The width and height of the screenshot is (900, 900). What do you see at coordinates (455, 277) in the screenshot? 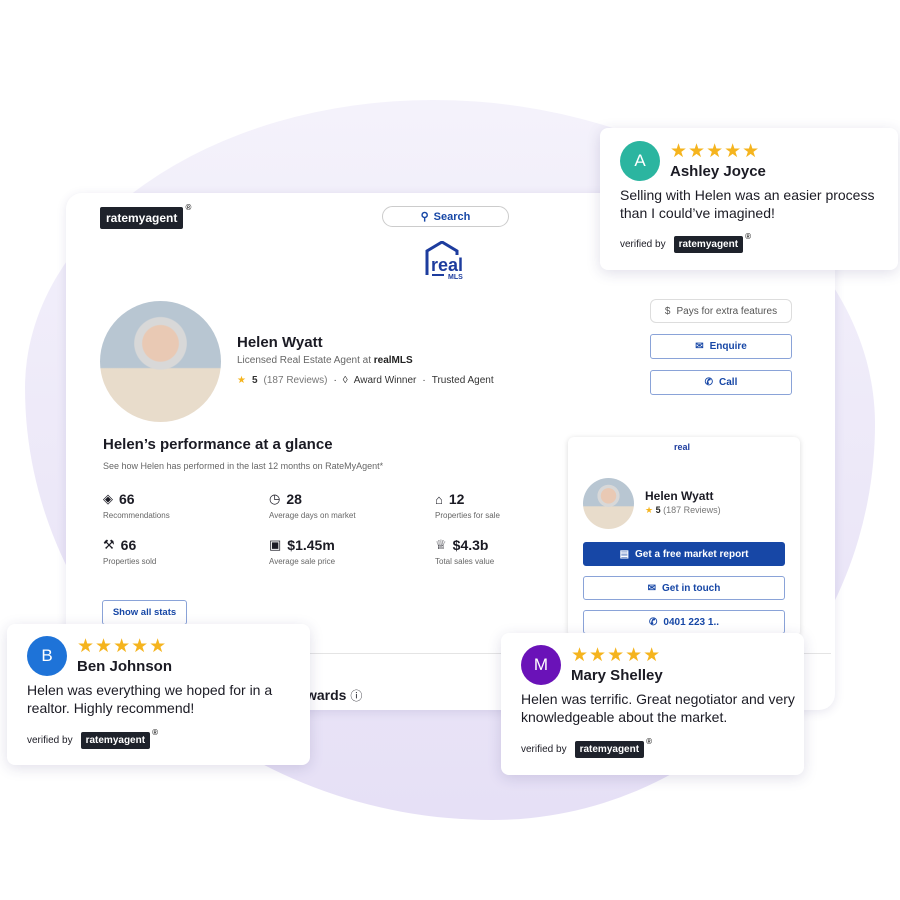
I see `svg-text: MLS` at bounding box center [455, 277].